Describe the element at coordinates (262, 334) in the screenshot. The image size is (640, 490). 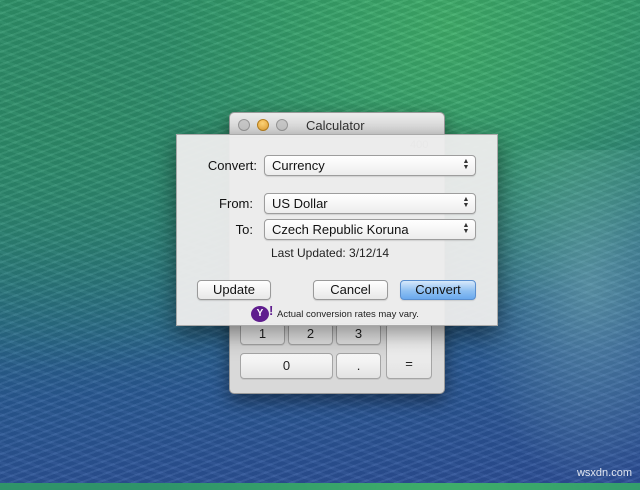
I see `key-1: 1` at that location.